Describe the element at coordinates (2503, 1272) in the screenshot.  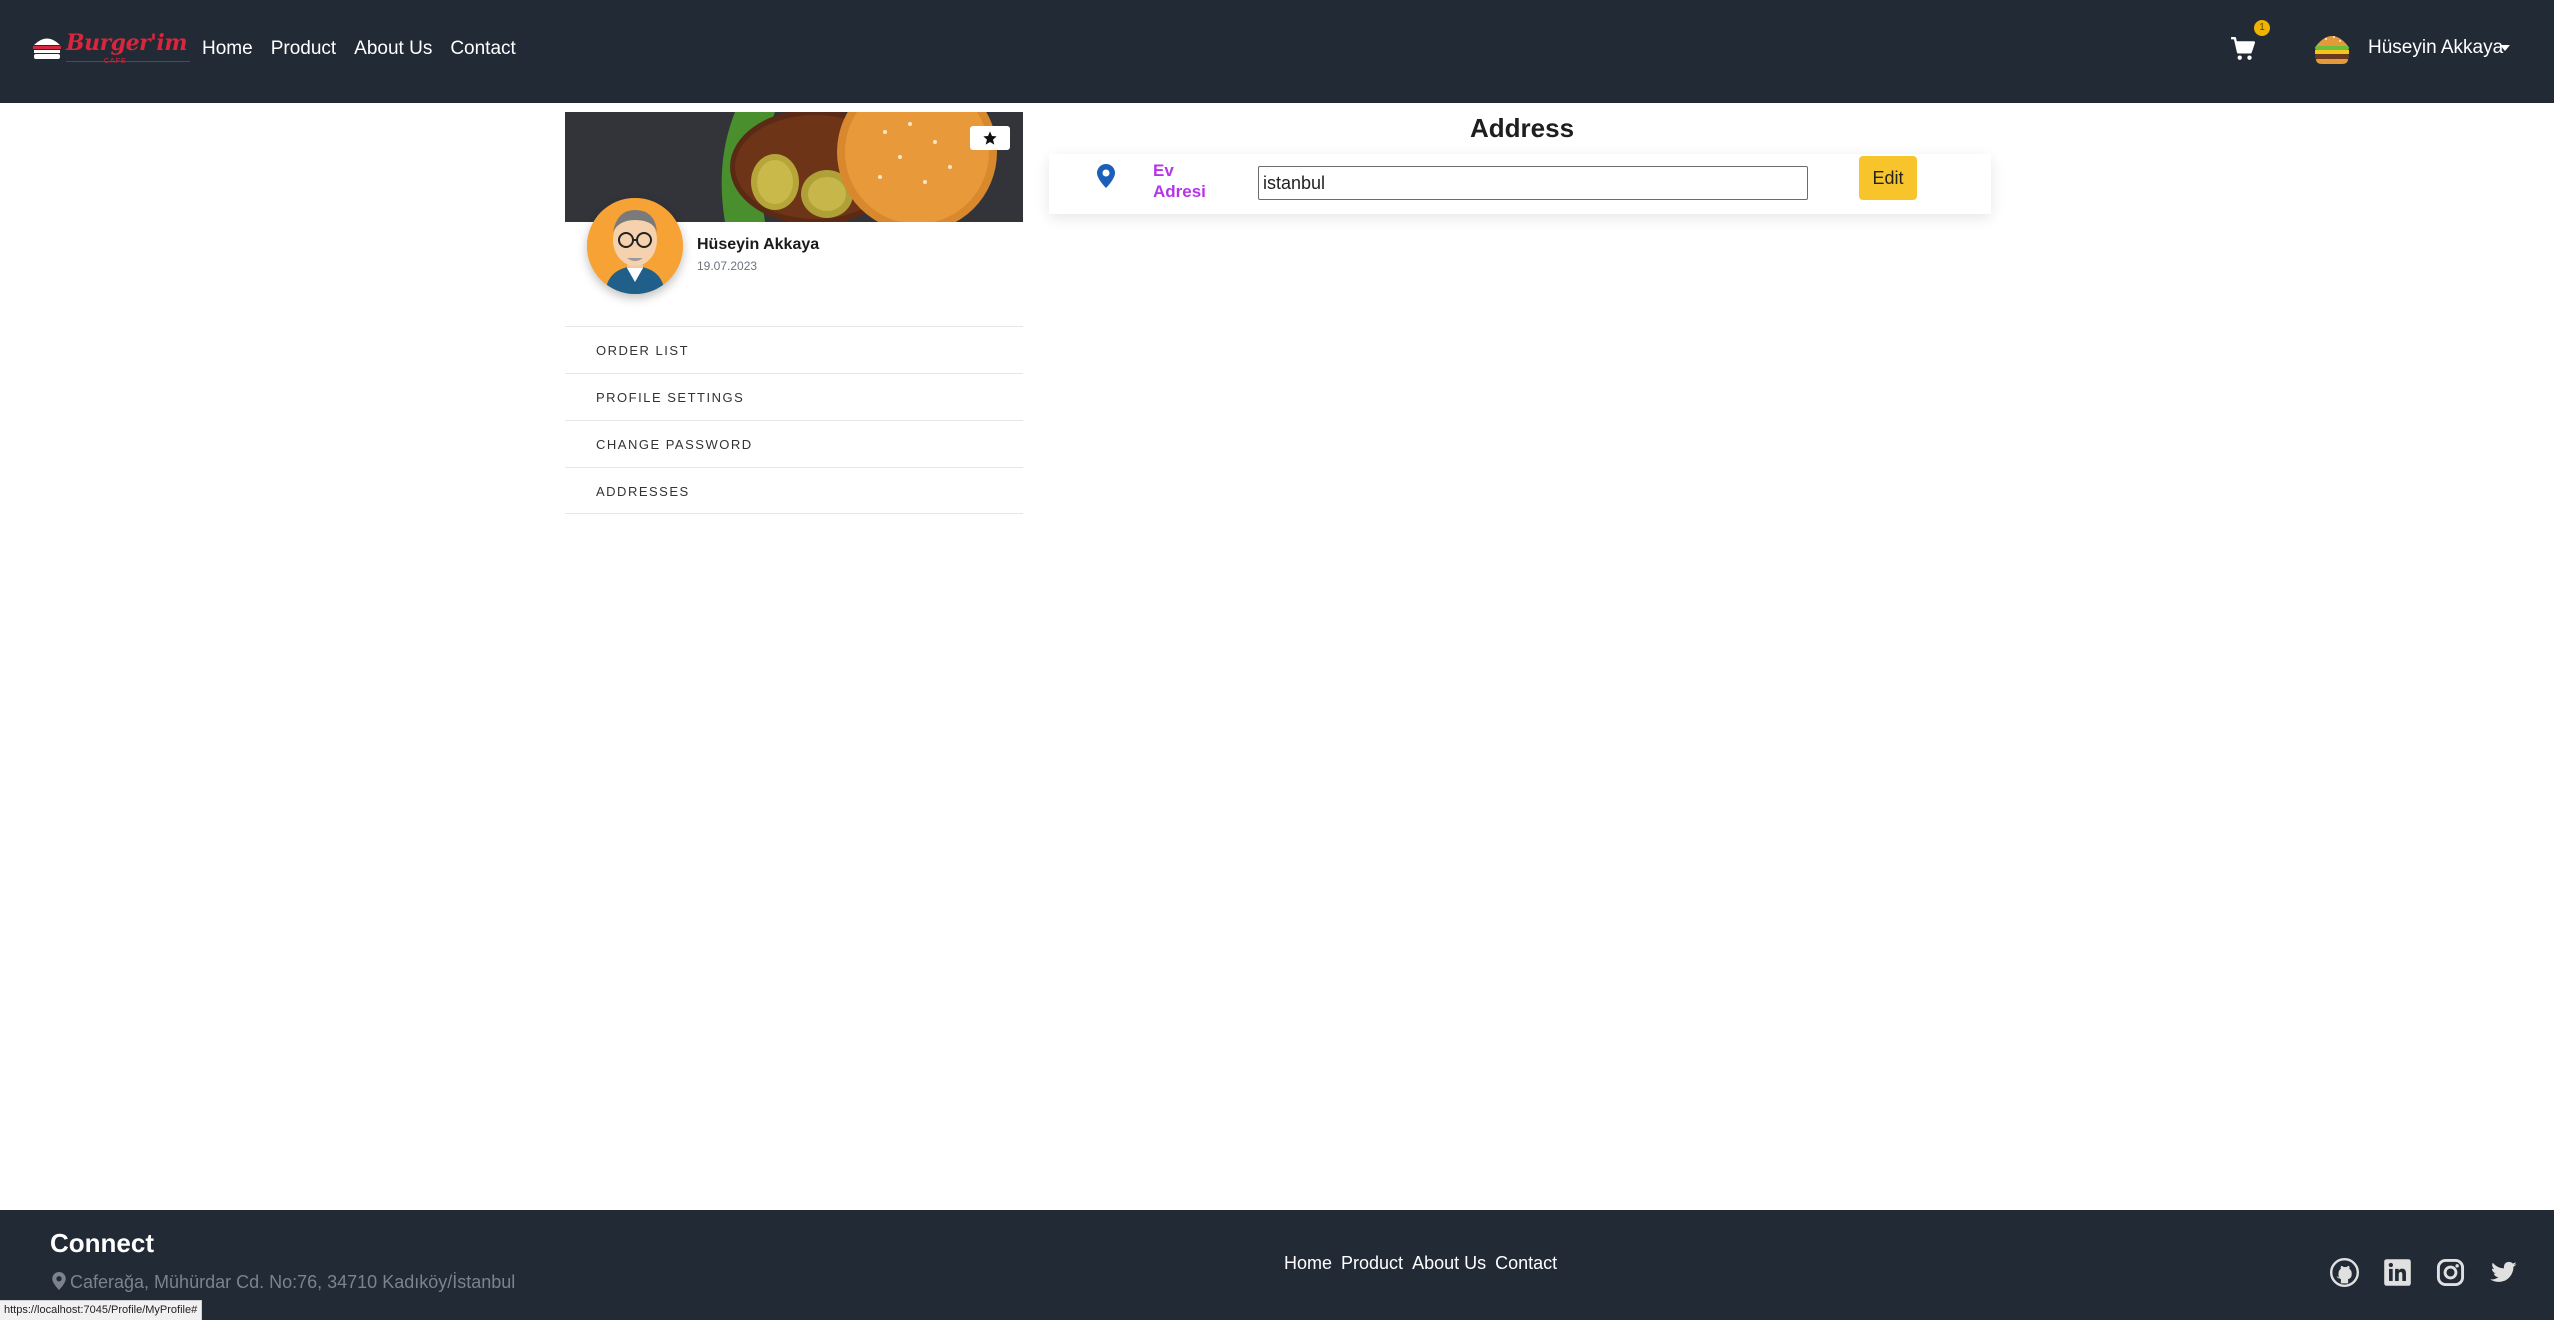
I see `twitter-icon` at that location.